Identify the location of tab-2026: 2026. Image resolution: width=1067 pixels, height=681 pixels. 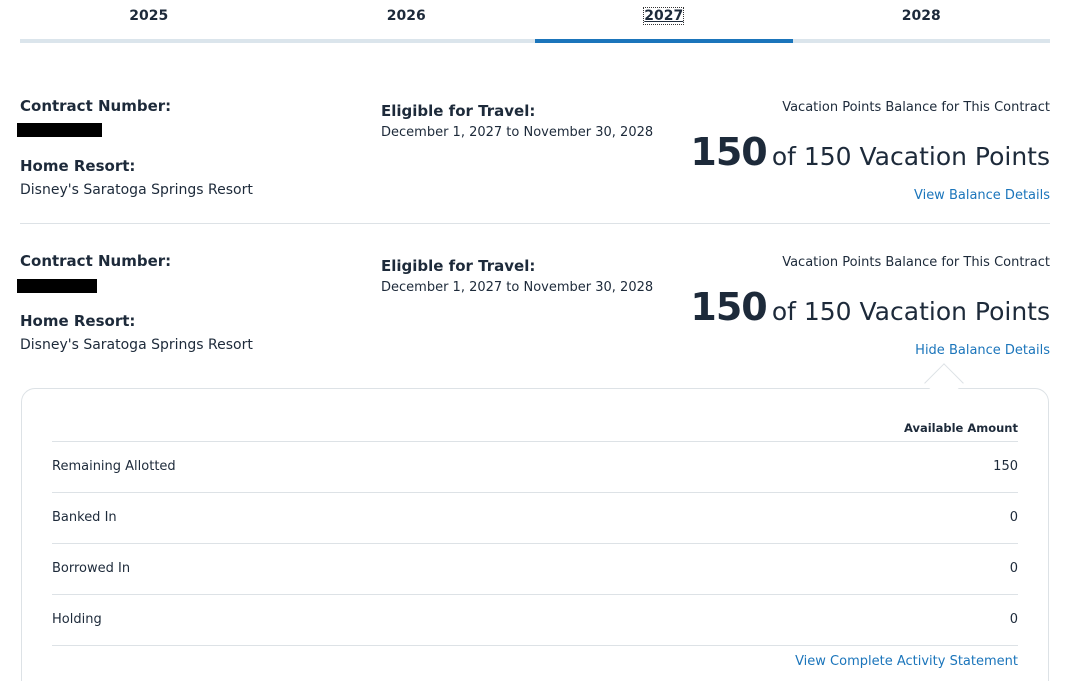
(407, 22).